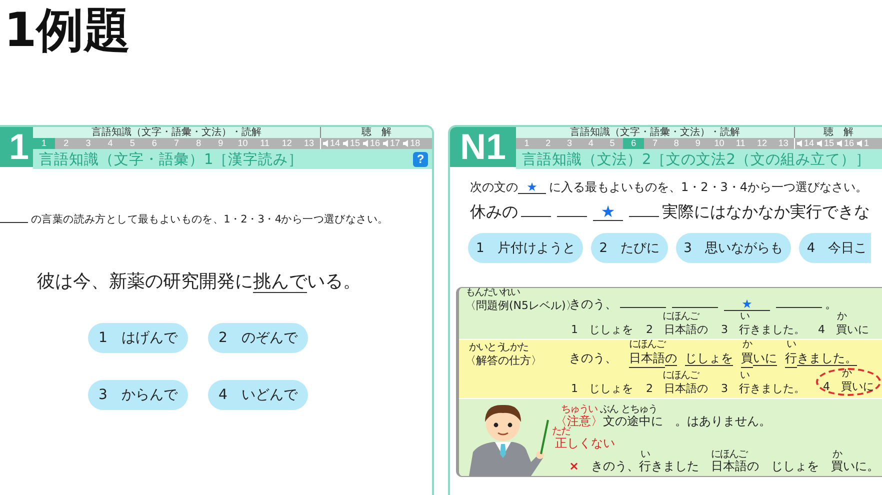  I want to click on answer-option: 3 思いながらも, so click(733, 248).